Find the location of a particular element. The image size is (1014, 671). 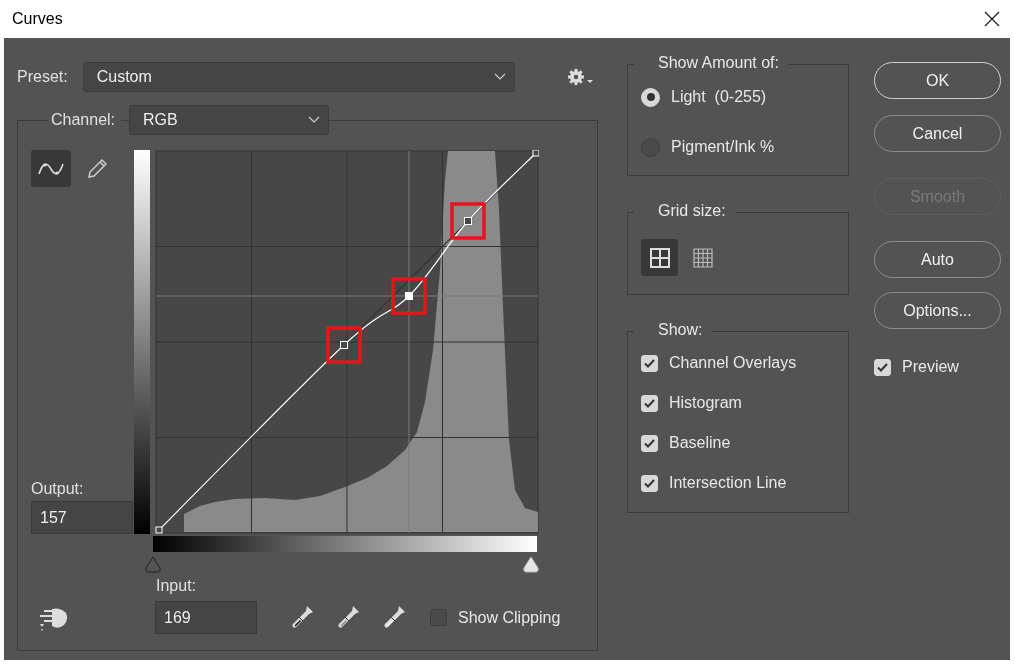

grid-button is located at coordinates (659, 257).